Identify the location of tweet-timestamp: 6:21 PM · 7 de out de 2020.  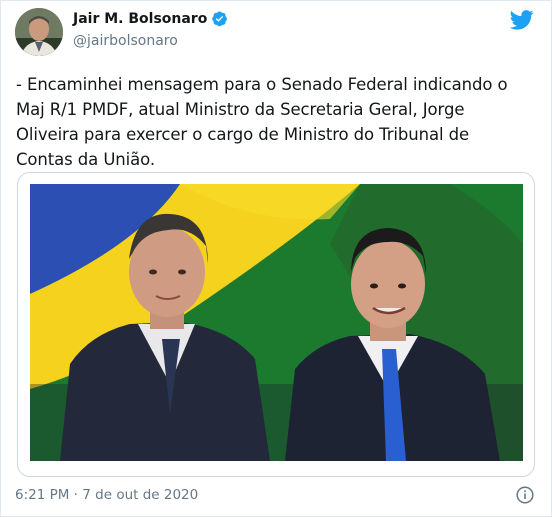
(106, 495).